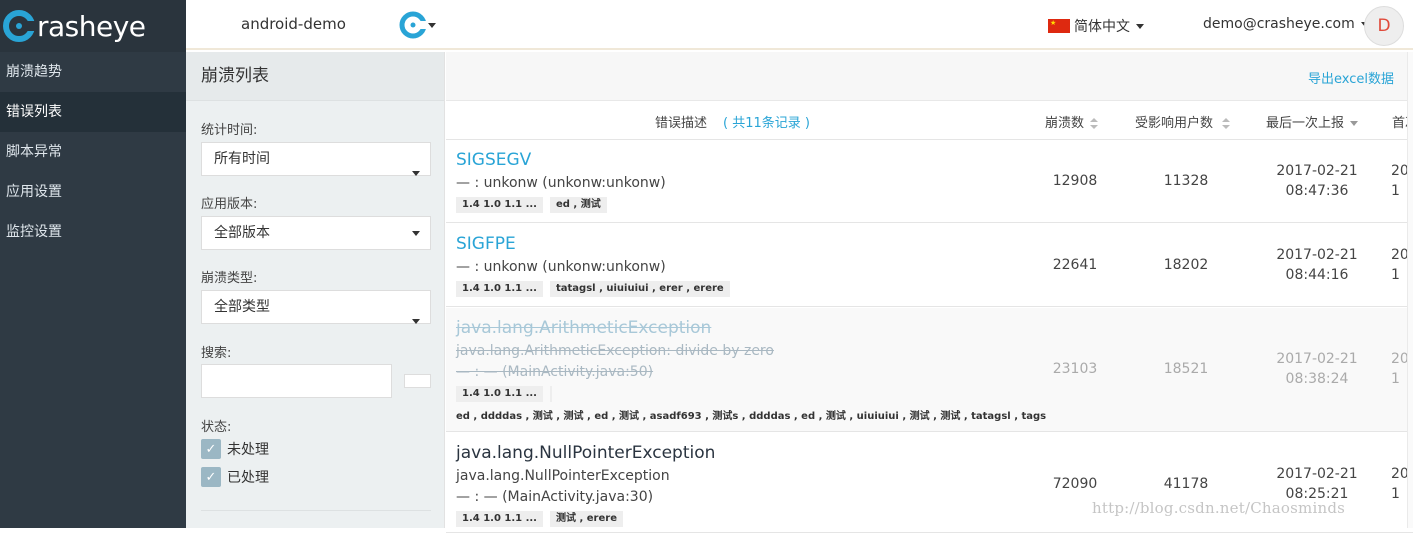 This screenshot has height=533, width=1413. What do you see at coordinates (248, 450) in the screenshot?
I see `status-unresolved-label: 未处理` at bounding box center [248, 450].